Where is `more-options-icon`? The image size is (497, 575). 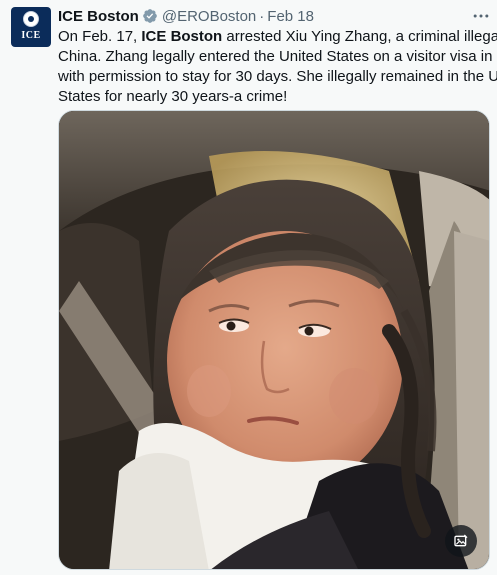
more-options-icon is located at coordinates (481, 16).